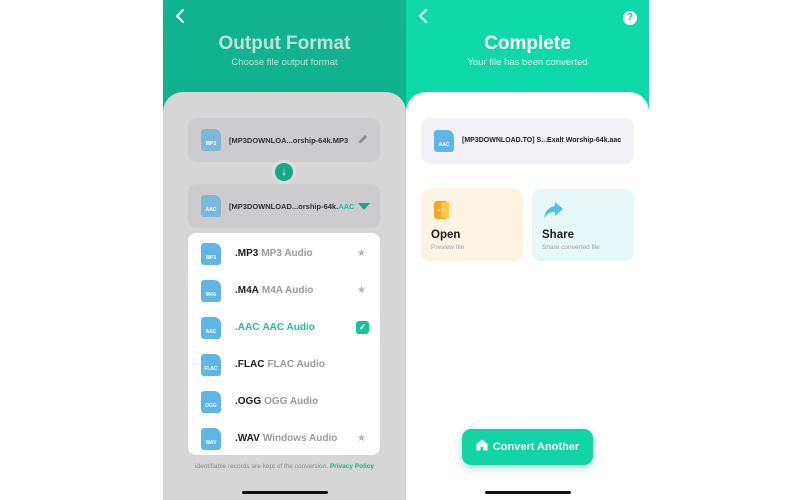 This screenshot has width=800, height=500. Describe the element at coordinates (363, 139) in the screenshot. I see `pencil-icon` at that location.